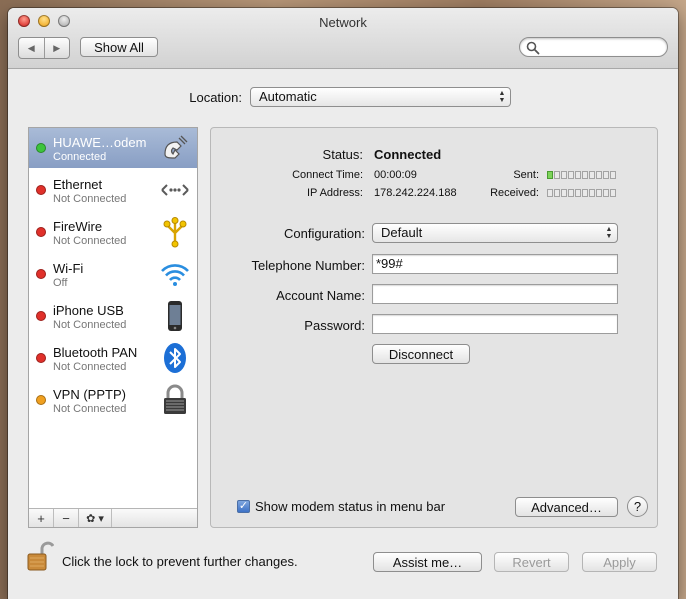 The height and width of the screenshot is (599, 686). I want to click on telephone-number-field: *99#, so click(495, 264).